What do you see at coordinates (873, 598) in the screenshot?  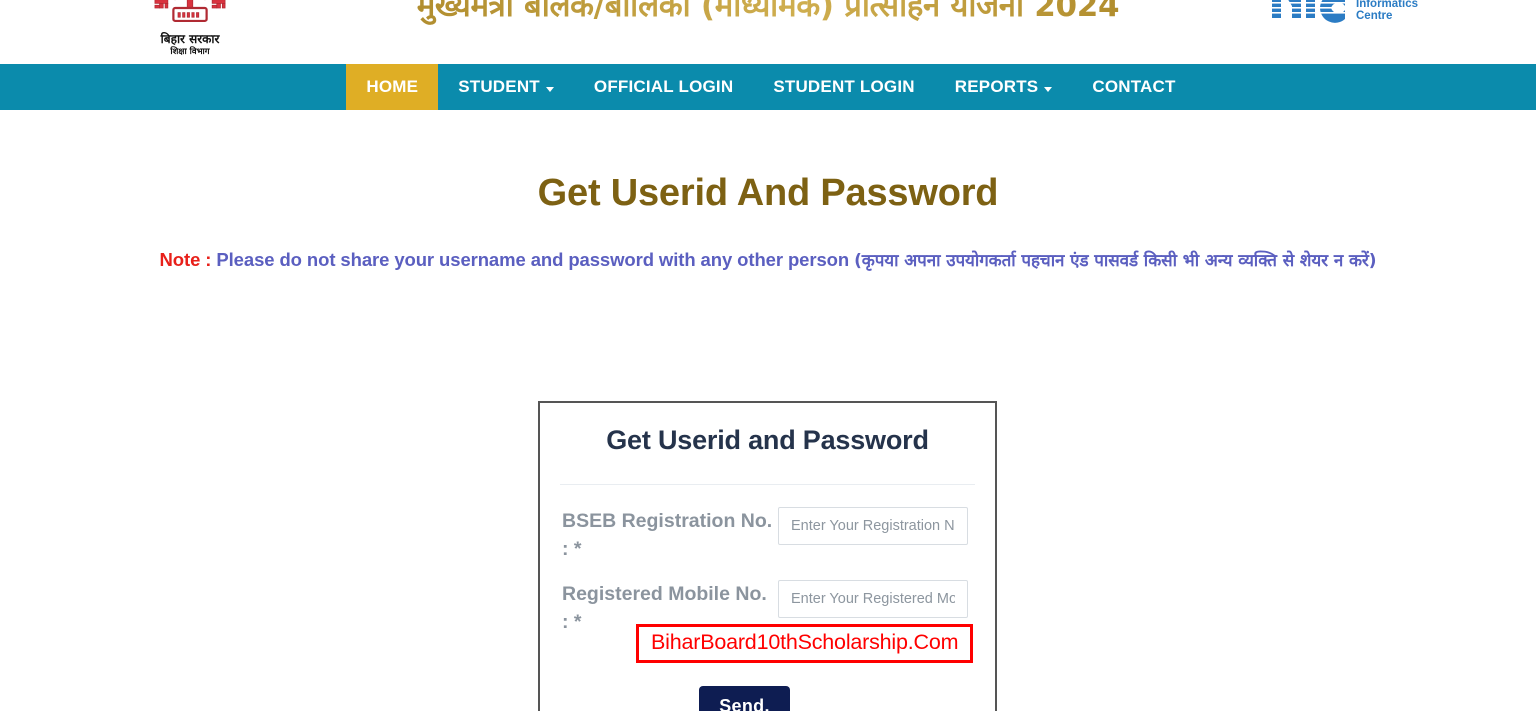 I see `registered-mobile-no-input` at bounding box center [873, 598].